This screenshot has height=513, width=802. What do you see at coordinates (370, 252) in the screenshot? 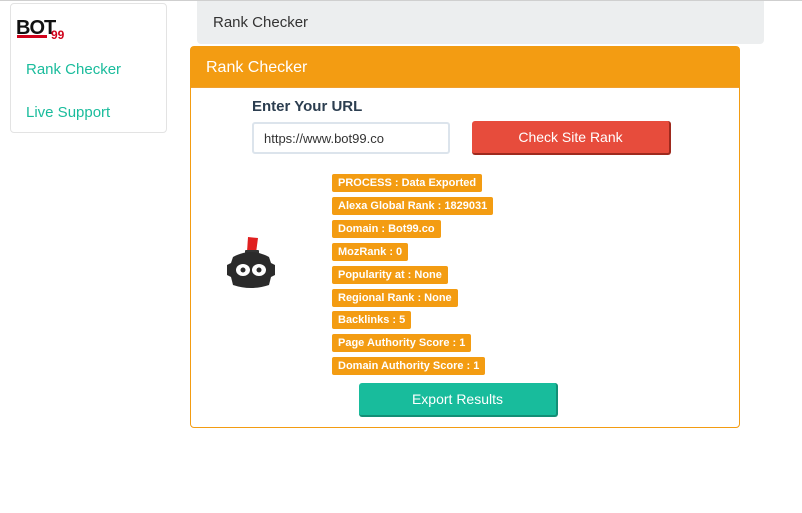
I see `result-badge: MozRank : 0` at bounding box center [370, 252].